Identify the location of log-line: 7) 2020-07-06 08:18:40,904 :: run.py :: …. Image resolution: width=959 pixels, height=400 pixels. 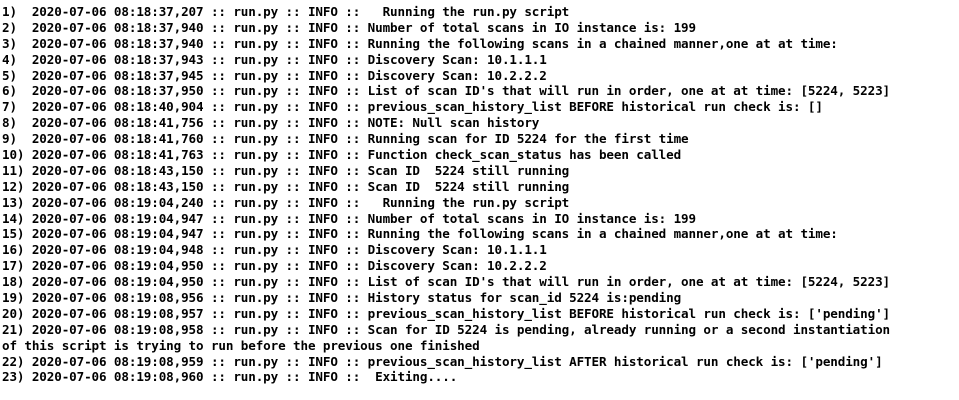
(412, 107).